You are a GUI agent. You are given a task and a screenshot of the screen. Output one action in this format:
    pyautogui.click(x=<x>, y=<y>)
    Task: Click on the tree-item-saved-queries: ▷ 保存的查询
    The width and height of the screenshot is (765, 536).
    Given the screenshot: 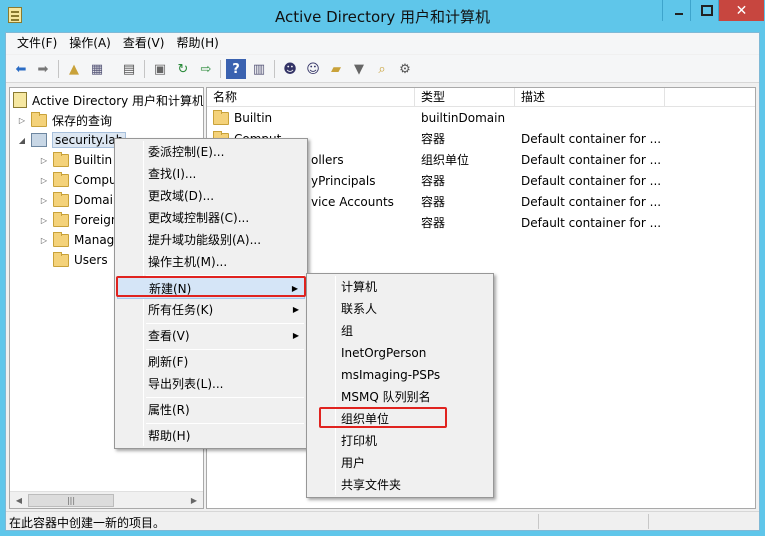 What is the action you would take?
    pyautogui.click(x=64, y=120)
    